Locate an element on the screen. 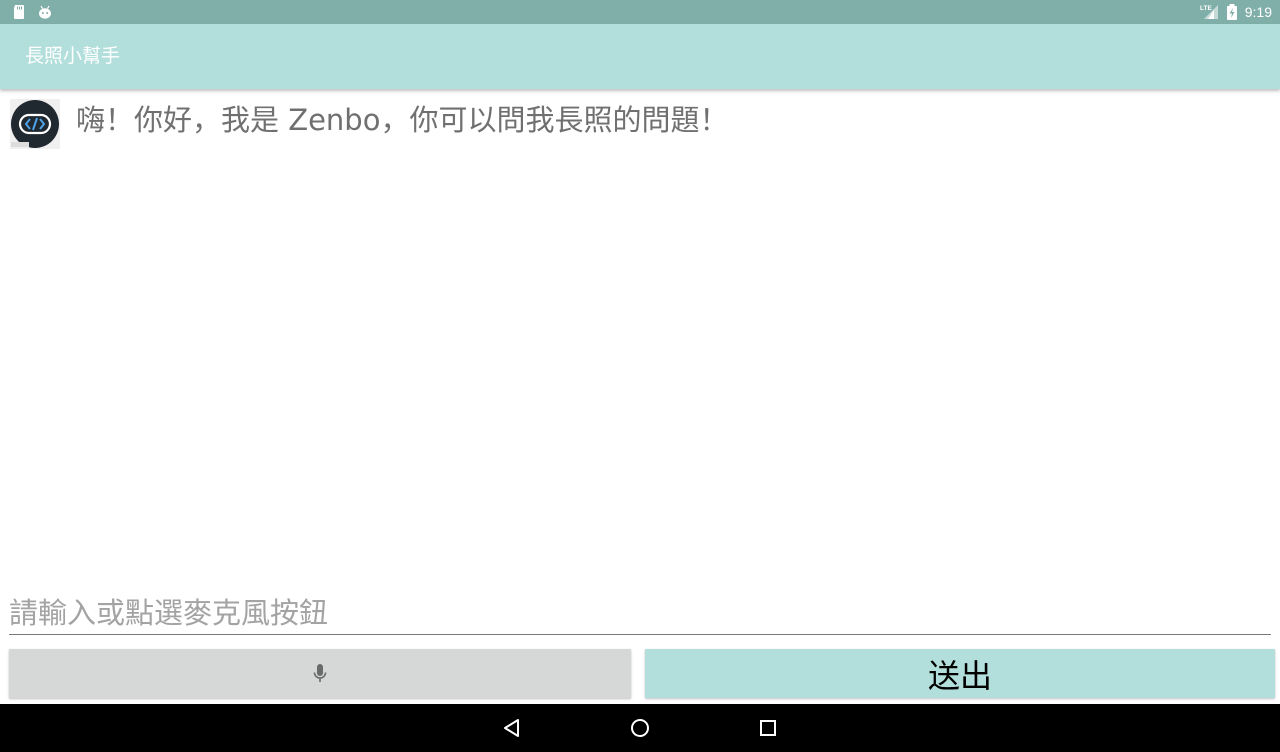 Image resolution: width=1280 pixels, height=752 pixels. zenbo-code-logo-icon is located at coordinates (35, 124).